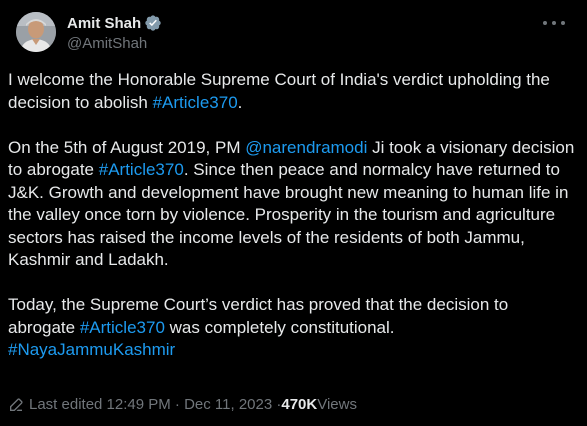  I want to click on more-options-icon, so click(554, 23).